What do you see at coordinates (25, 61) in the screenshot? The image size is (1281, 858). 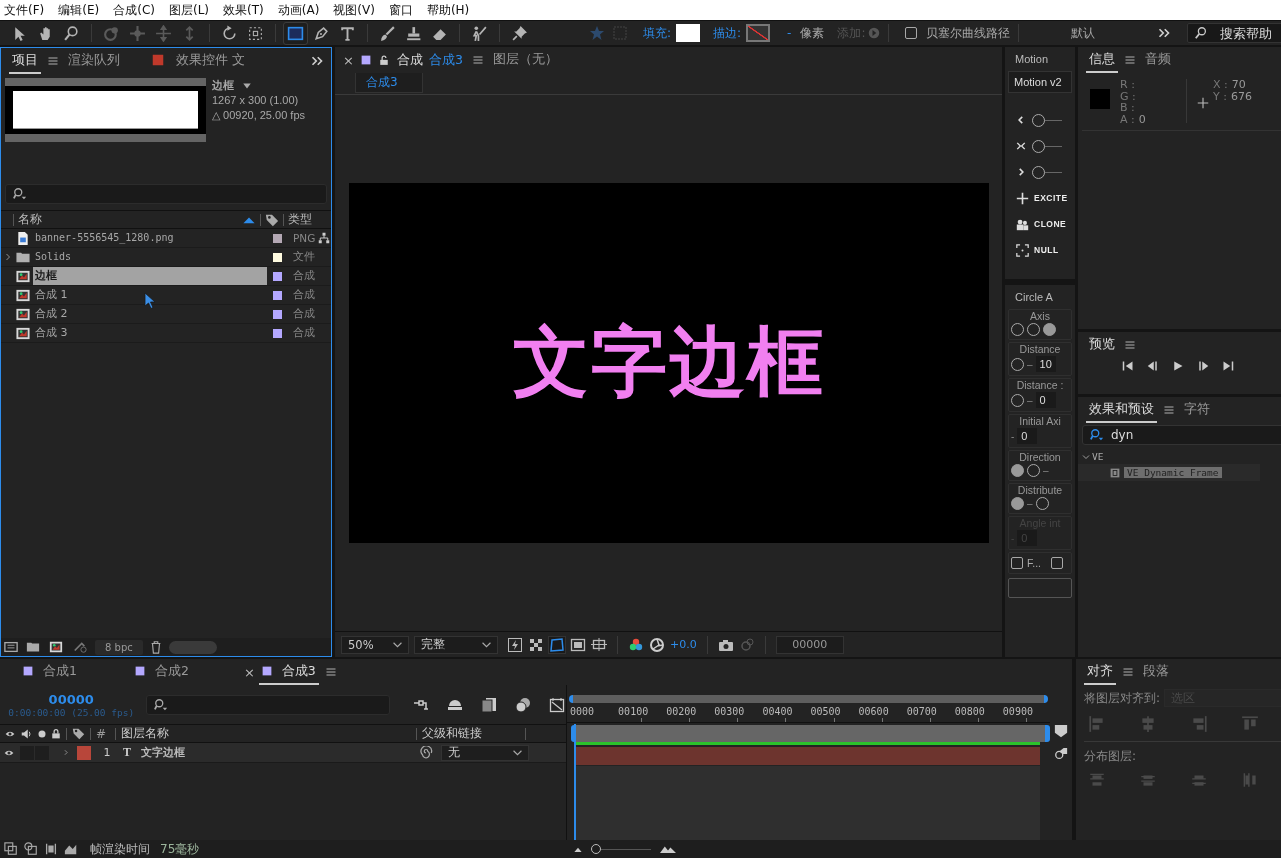 I see `tab: 项目` at bounding box center [25, 61].